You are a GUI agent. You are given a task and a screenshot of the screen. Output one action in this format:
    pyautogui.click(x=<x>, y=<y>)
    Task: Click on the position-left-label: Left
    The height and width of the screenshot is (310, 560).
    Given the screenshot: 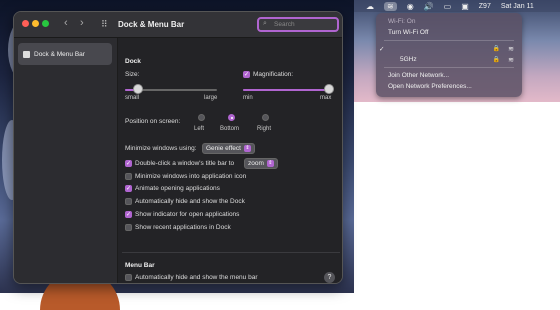 What is the action you would take?
    pyautogui.click(x=199, y=129)
    